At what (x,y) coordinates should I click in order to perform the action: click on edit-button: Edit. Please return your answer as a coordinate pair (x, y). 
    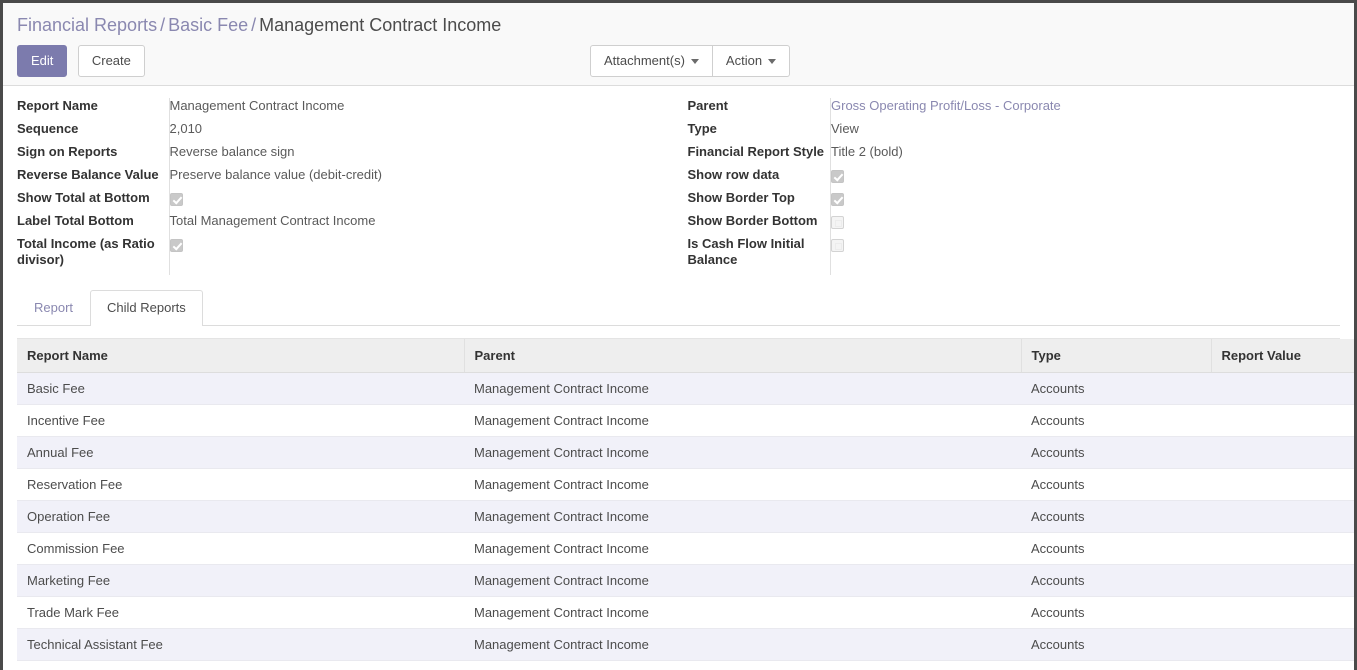
    Looking at the image, I should click on (42, 61).